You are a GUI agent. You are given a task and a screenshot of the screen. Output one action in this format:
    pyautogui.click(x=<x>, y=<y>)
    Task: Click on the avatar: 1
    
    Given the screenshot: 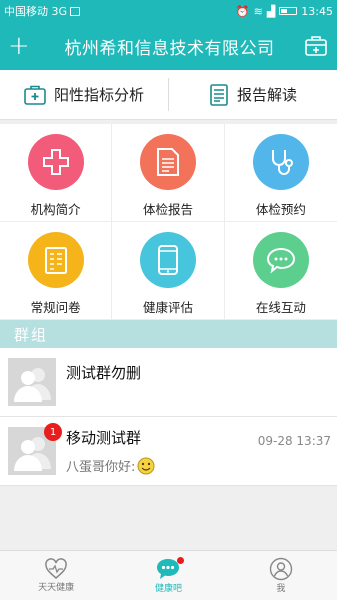 What is the action you would take?
    pyautogui.click(x=35, y=449)
    